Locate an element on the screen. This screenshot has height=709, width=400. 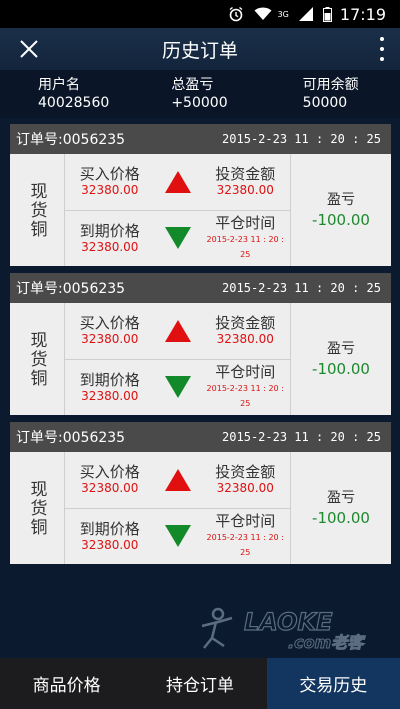
page-title: 历史订单 is located at coordinates (199, 50).